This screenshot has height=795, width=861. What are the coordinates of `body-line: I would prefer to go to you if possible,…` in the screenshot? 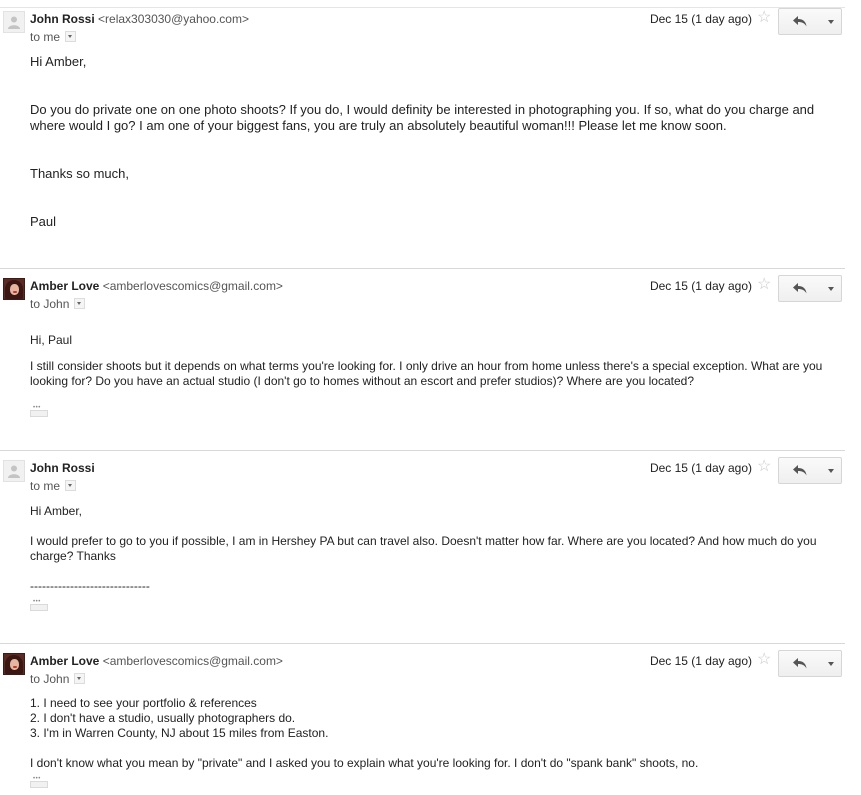 It's located at (423, 548).